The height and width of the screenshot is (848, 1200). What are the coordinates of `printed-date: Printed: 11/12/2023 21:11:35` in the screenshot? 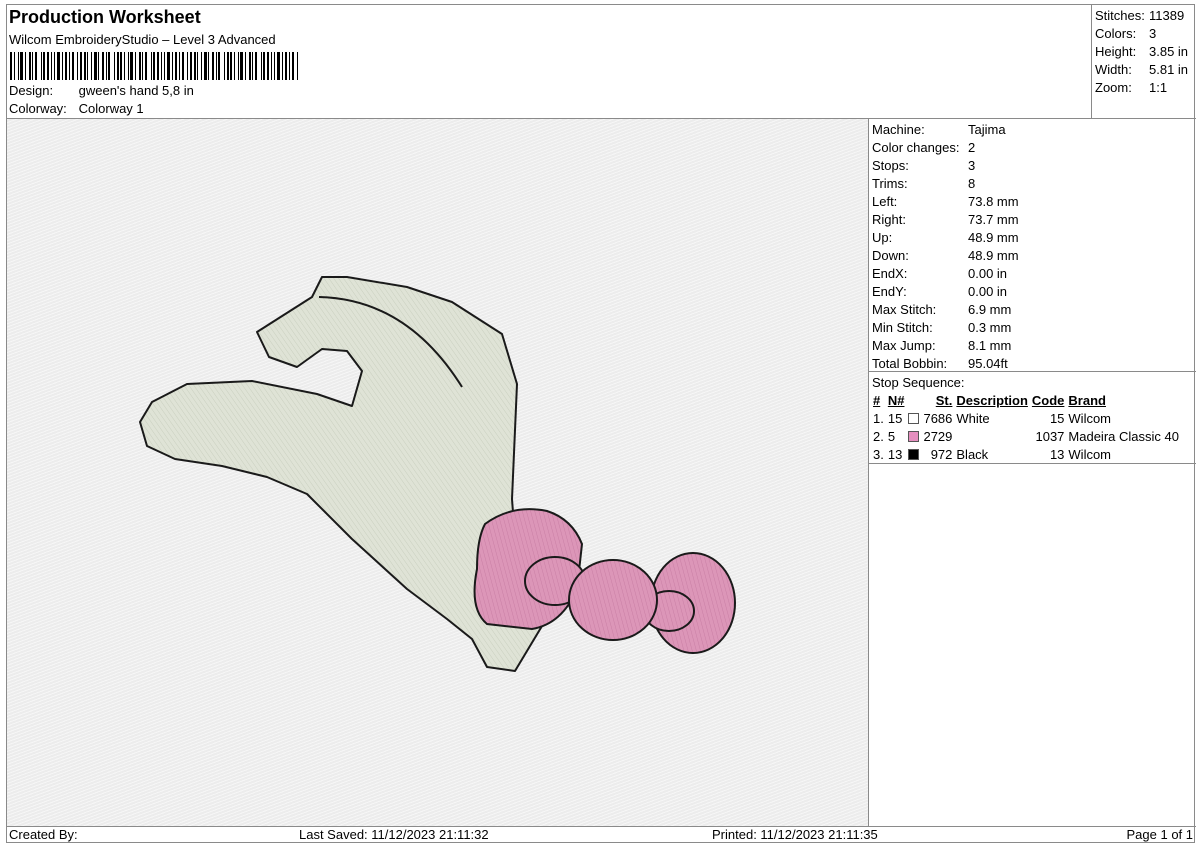 It's located at (795, 834).